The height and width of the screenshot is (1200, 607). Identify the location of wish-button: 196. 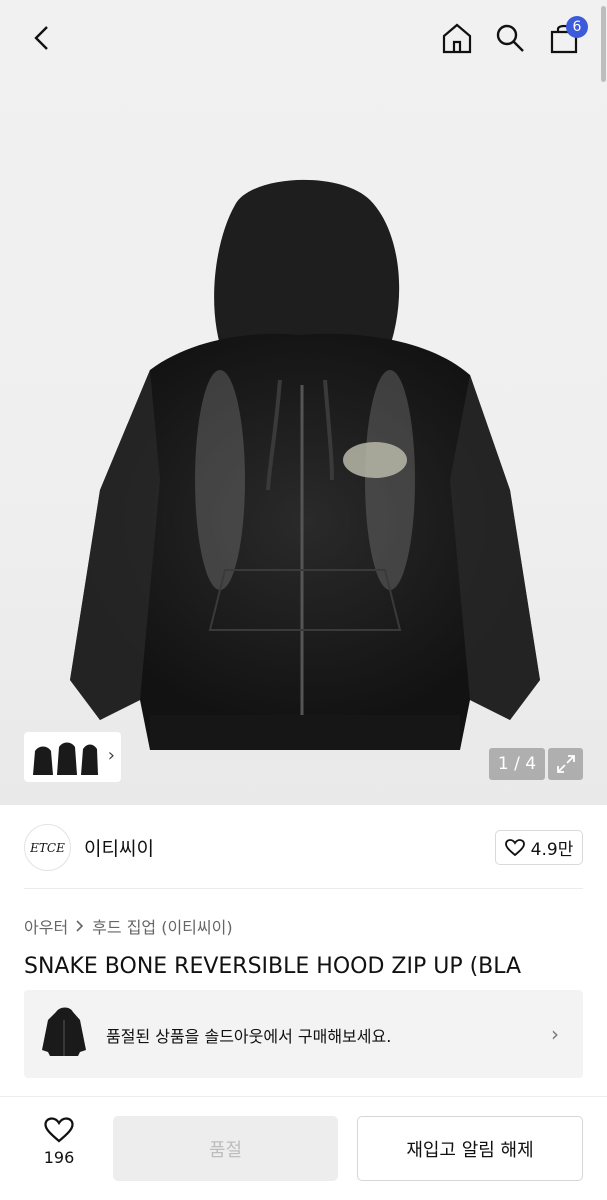
(59, 1147).